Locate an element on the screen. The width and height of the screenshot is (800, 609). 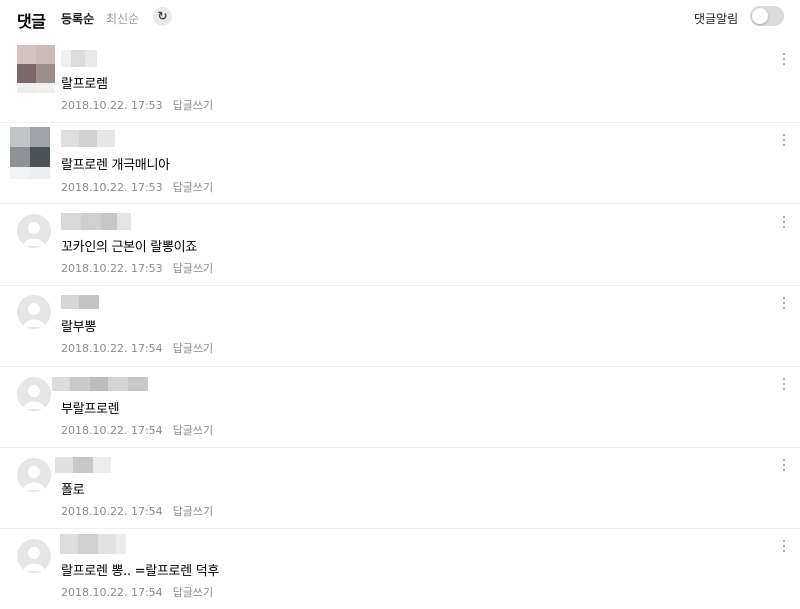
sort-registered-tab: 등록순 is located at coordinates (77, 18).